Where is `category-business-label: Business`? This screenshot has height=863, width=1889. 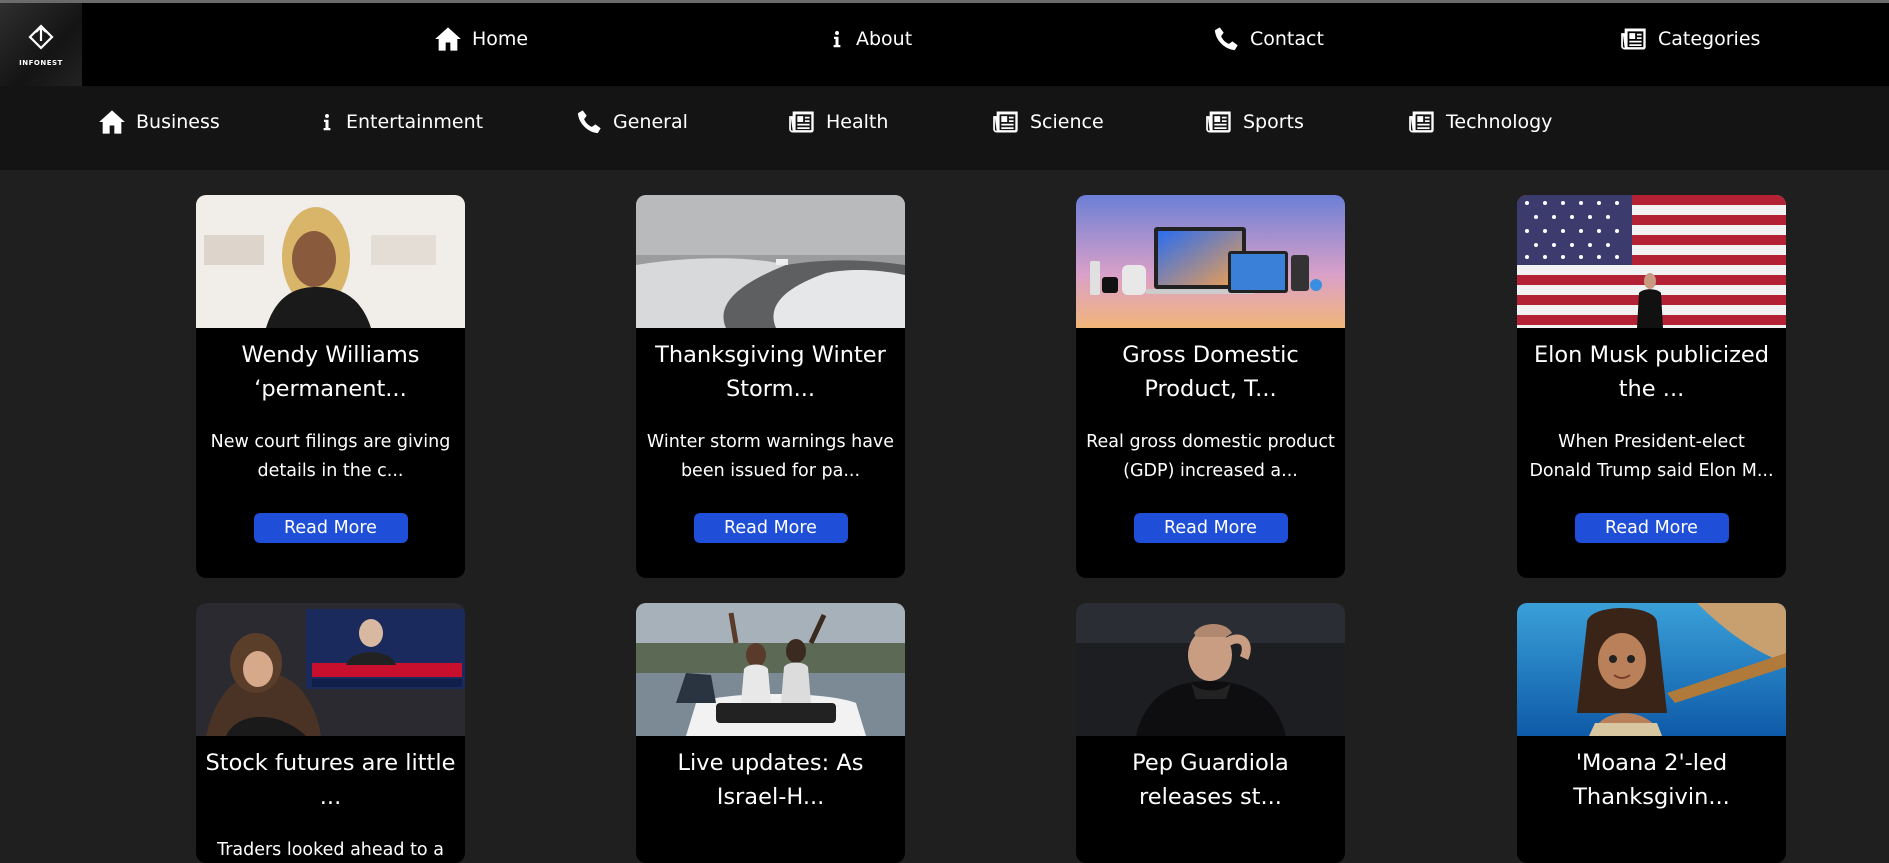 category-business-label: Business is located at coordinates (178, 122).